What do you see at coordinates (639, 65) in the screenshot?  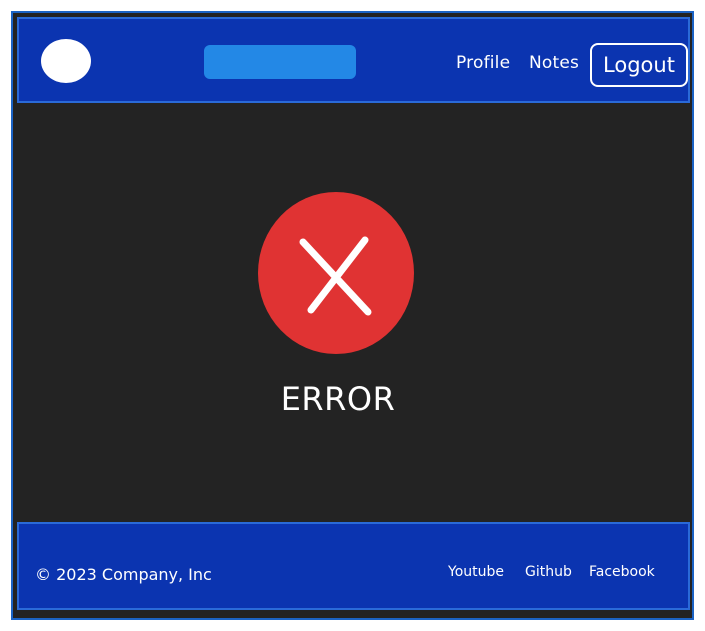 I see `logout-button: Logout` at bounding box center [639, 65].